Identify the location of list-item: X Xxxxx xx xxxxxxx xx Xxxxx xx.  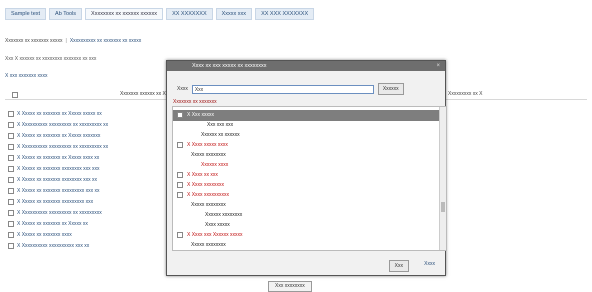
(58, 223).